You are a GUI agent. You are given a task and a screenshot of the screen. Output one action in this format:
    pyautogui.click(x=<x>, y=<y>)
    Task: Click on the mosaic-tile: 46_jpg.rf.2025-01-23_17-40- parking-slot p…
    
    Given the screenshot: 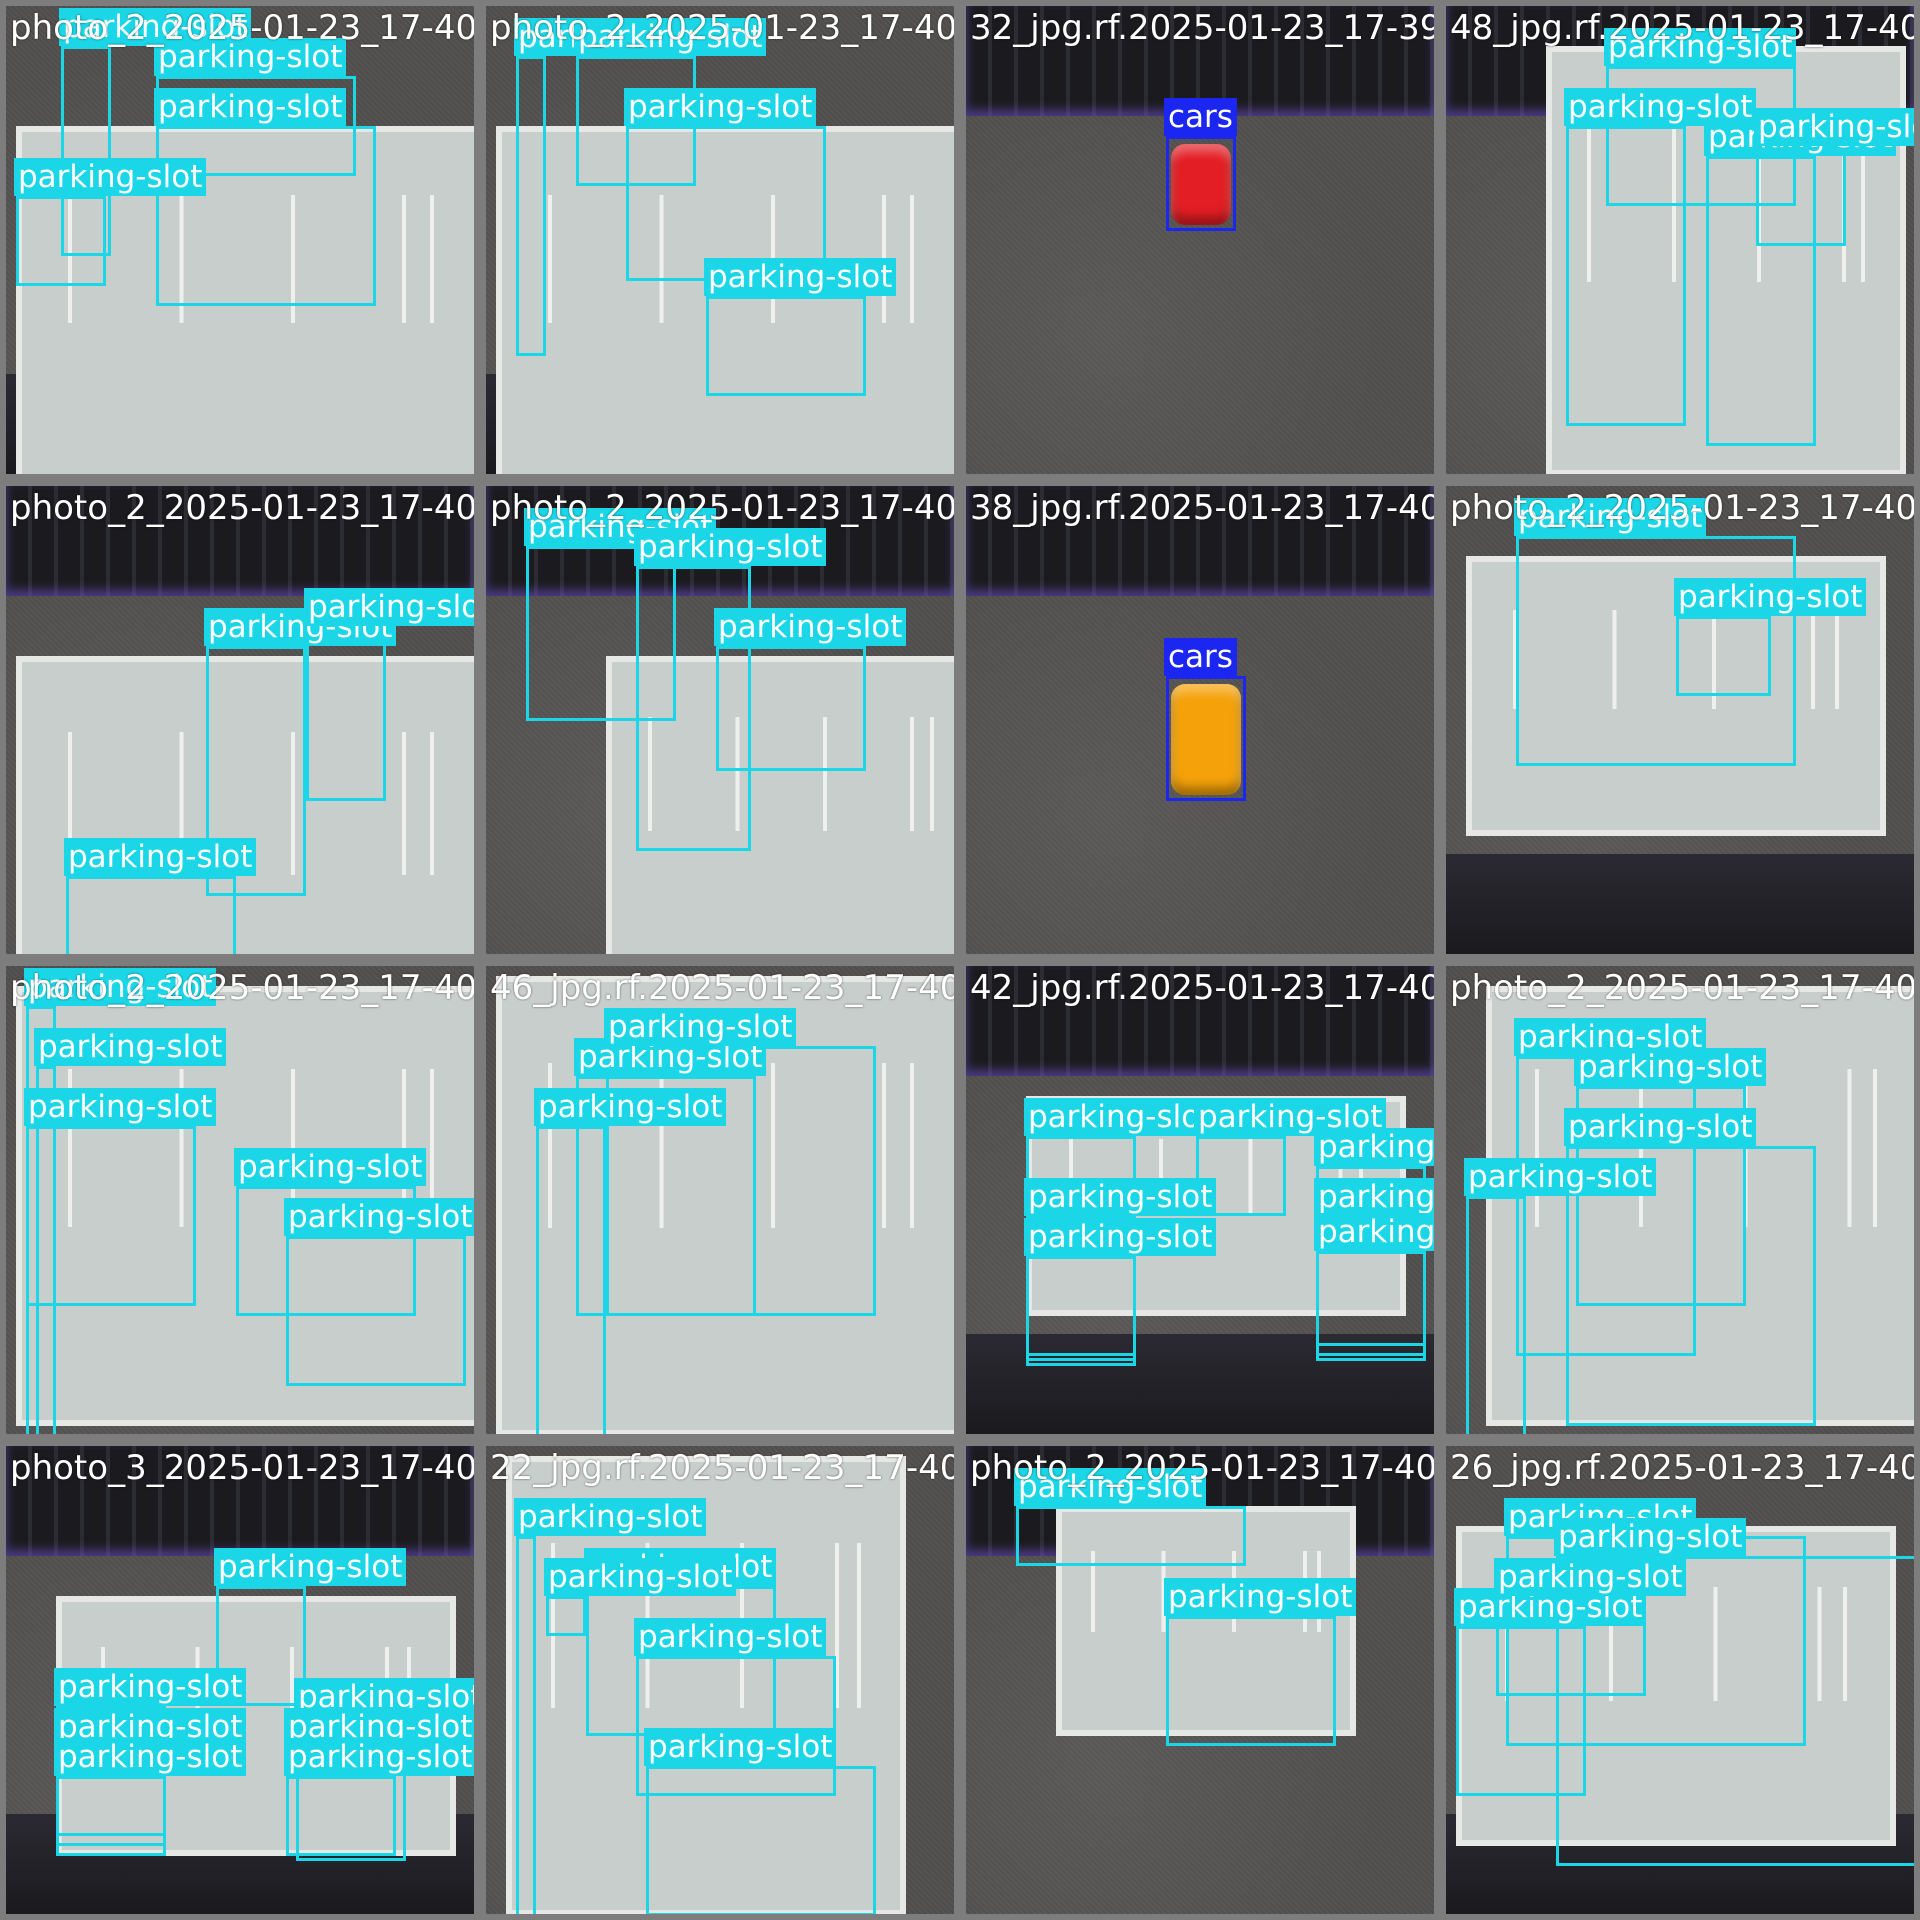 What is the action you would take?
    pyautogui.click(x=720, y=1200)
    